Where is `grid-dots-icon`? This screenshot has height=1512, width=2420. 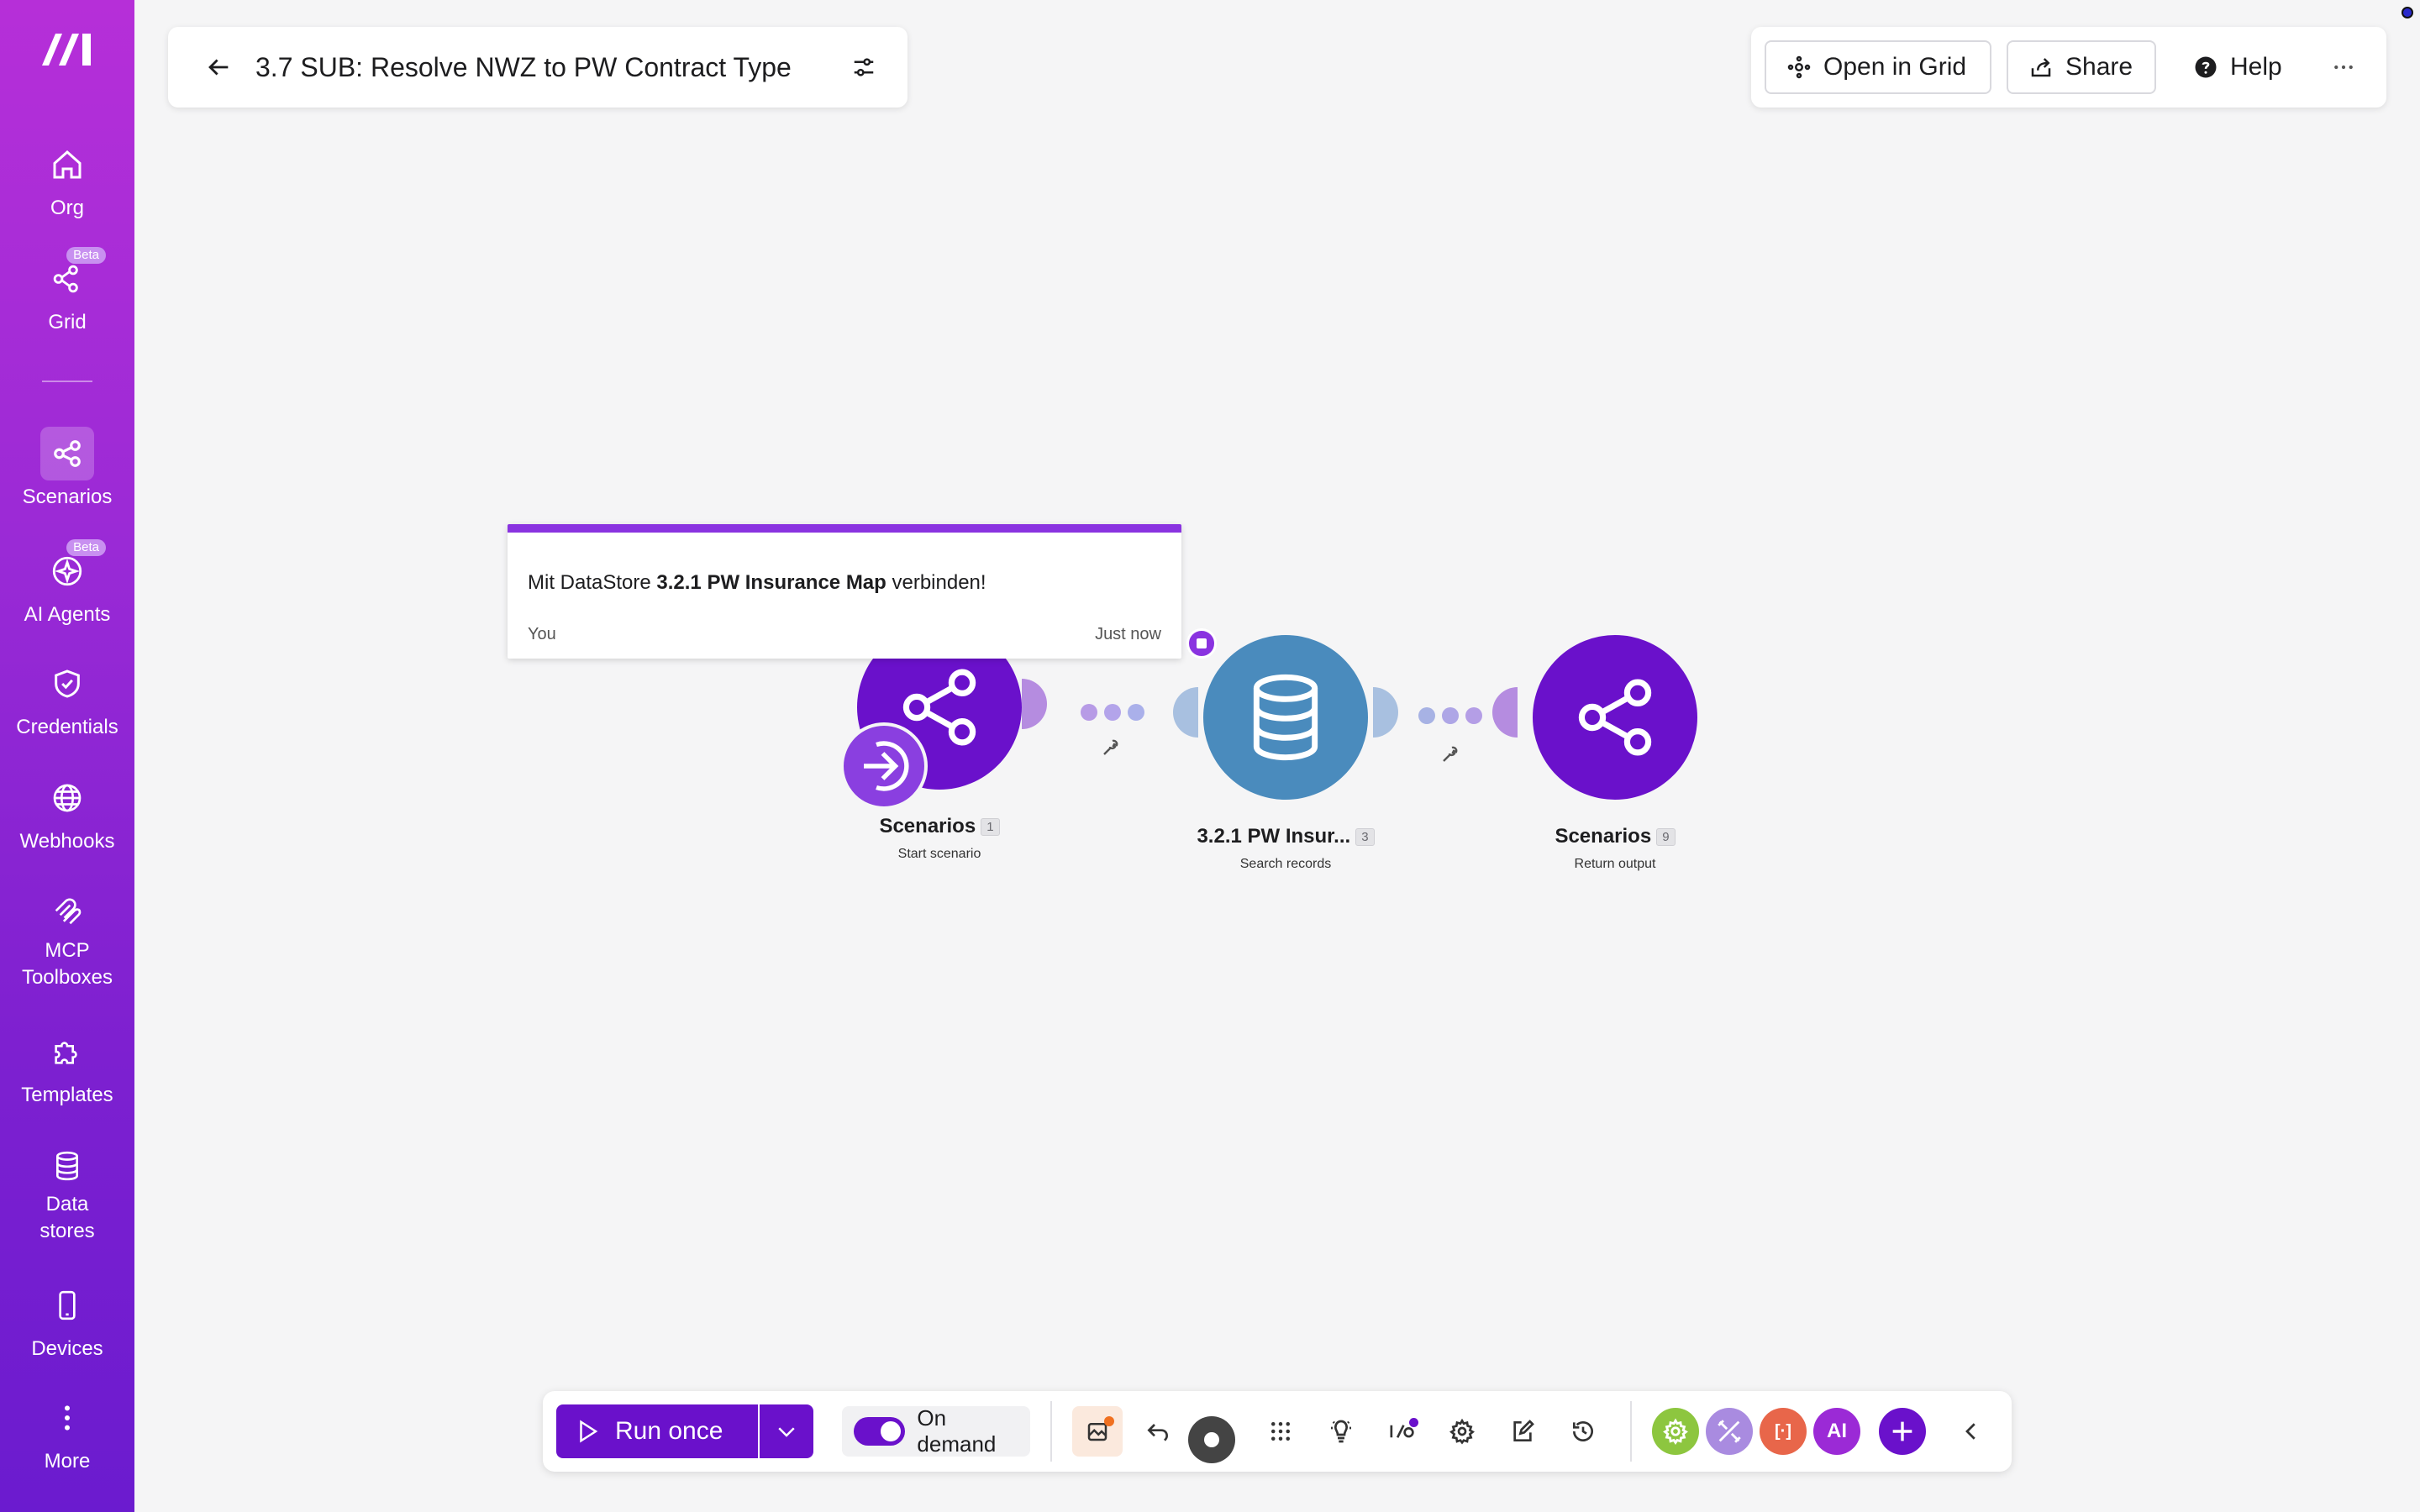 grid-dots-icon is located at coordinates (1281, 1431).